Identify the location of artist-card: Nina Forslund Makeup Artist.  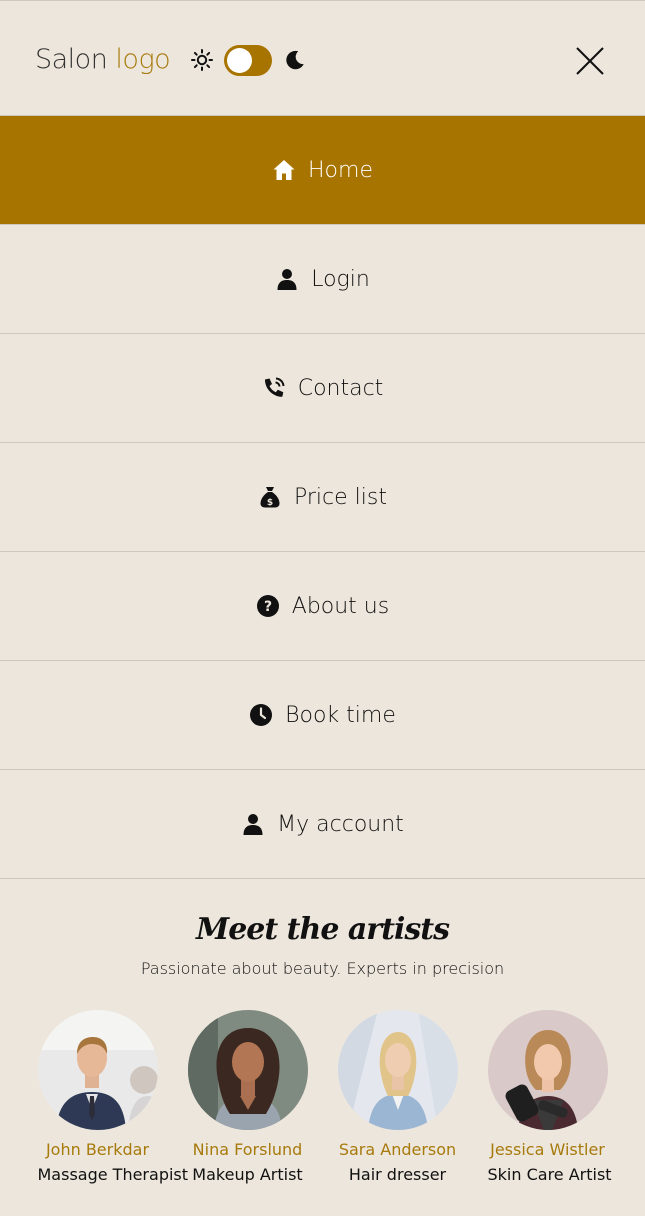
(247, 1097).